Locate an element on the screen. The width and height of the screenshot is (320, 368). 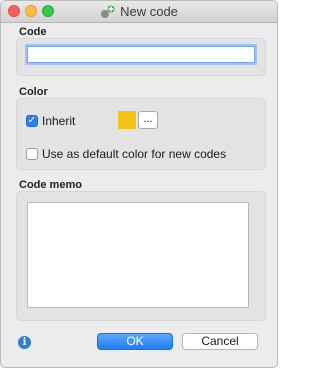
color-swatch is located at coordinates (127, 120).